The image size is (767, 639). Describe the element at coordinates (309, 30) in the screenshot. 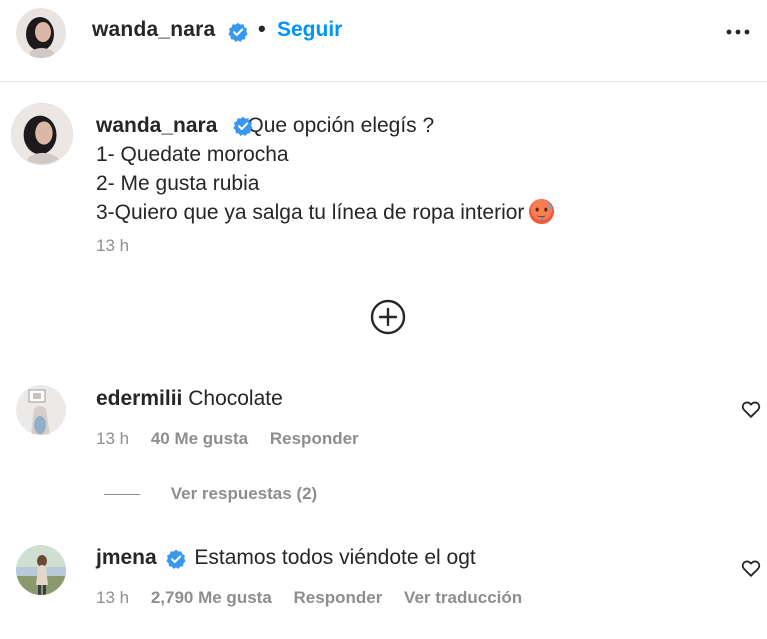

I see `follow-button: Seguir` at that location.